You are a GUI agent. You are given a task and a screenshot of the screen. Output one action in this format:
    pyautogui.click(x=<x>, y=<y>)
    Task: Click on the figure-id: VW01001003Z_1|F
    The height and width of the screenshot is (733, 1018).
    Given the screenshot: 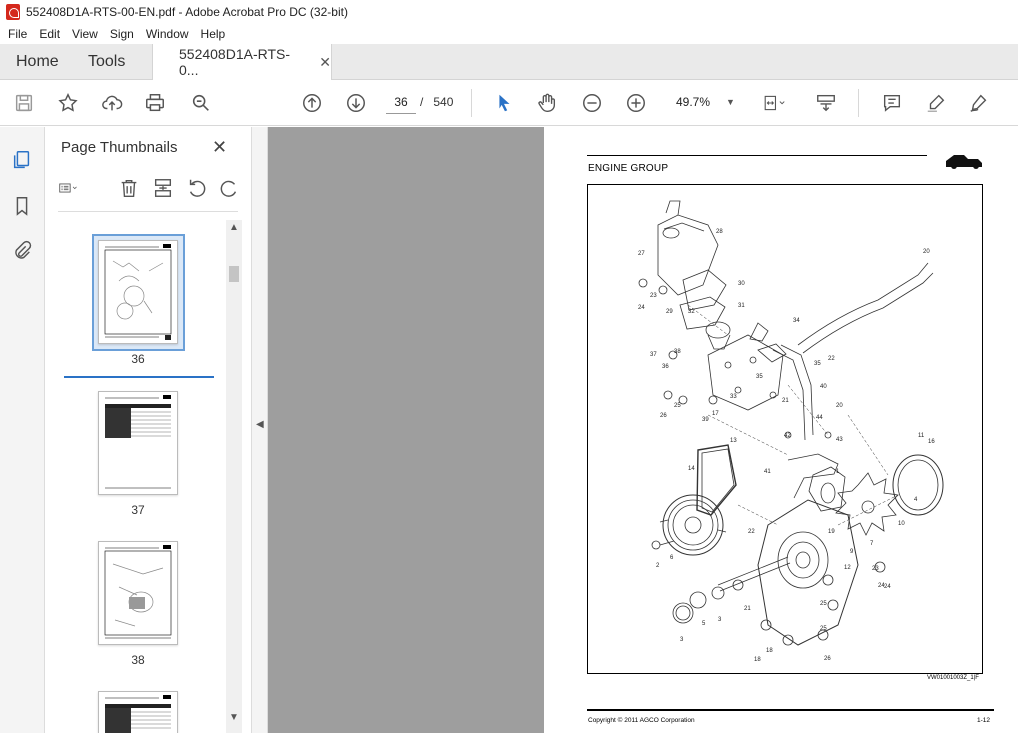 What is the action you would take?
    pyautogui.click(x=953, y=678)
    